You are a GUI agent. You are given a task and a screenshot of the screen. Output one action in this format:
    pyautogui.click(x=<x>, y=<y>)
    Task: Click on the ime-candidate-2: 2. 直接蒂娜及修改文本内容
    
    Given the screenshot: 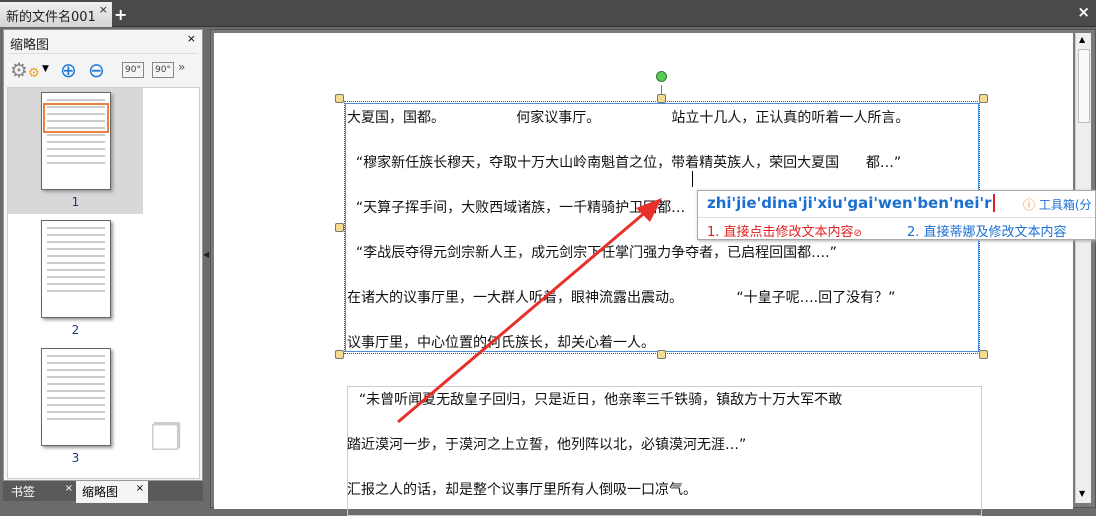 What is the action you would take?
    pyautogui.click(x=987, y=230)
    